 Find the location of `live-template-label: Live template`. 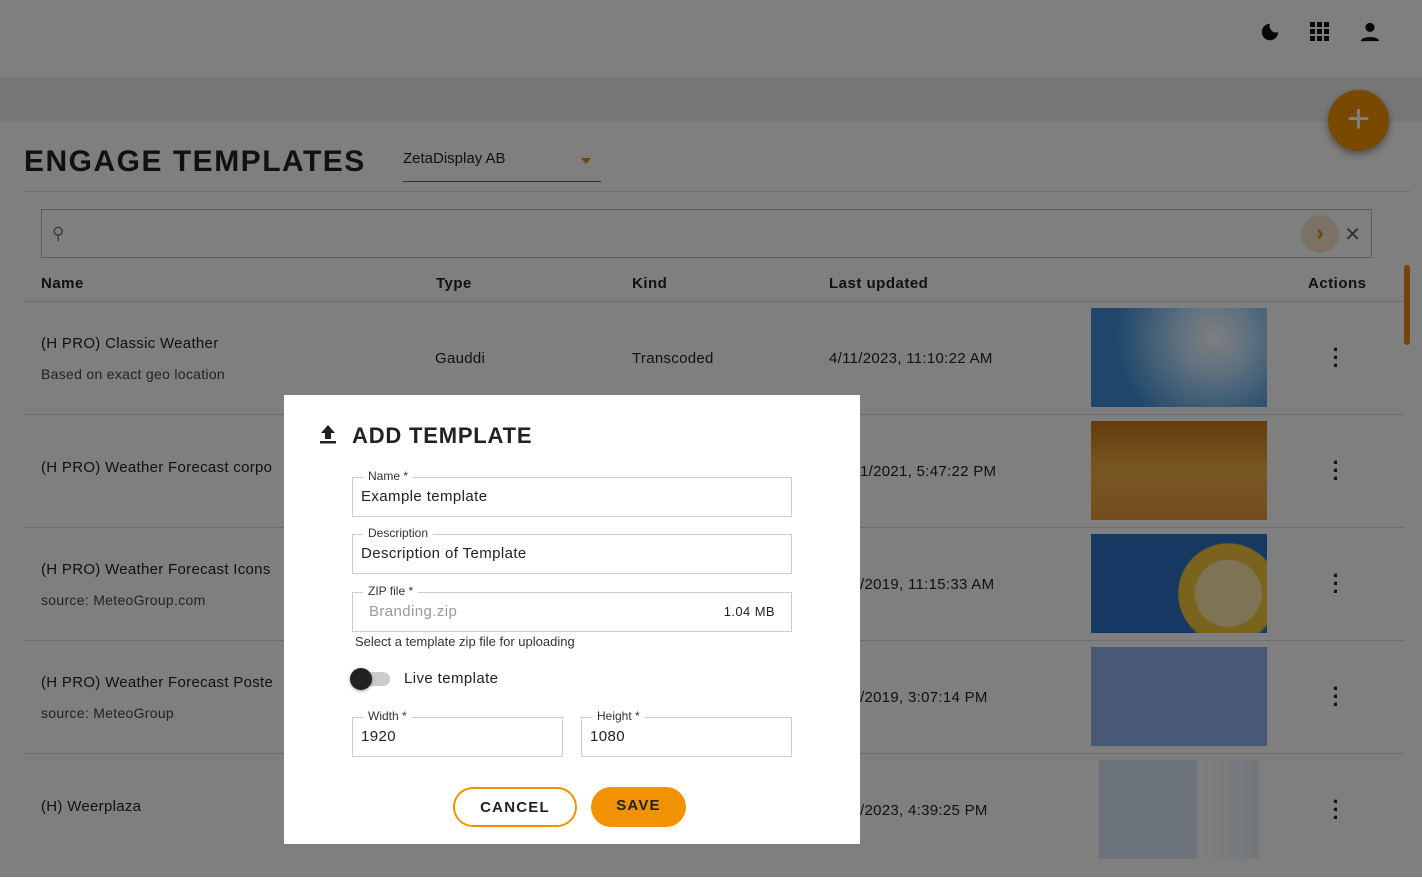

live-template-label: Live template is located at coordinates (451, 678).